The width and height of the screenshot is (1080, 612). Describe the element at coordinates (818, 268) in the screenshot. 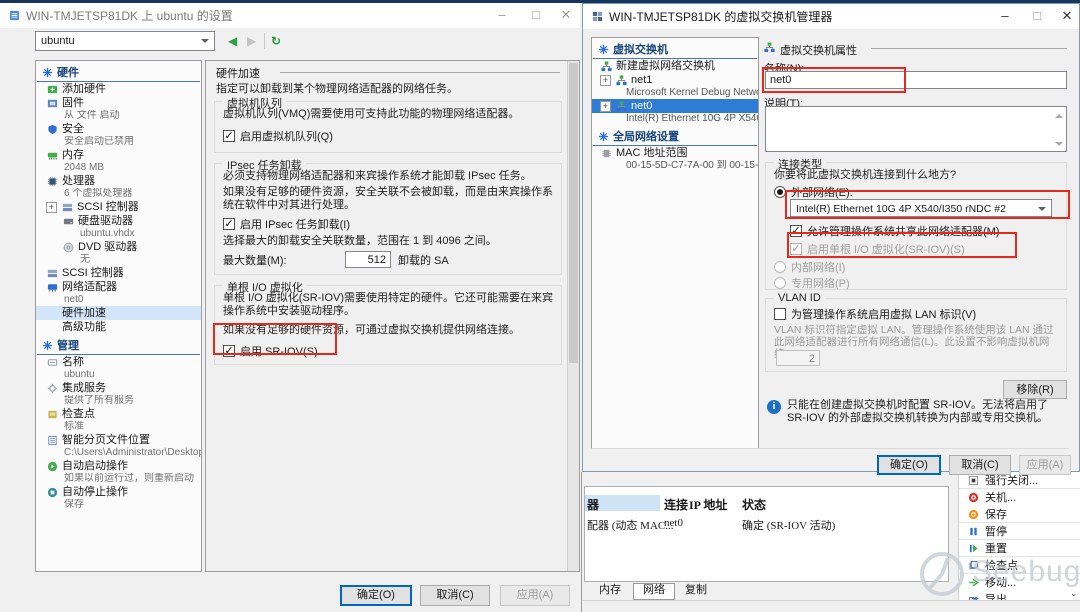

I see `internal-network-label: 内部网络(I)` at that location.